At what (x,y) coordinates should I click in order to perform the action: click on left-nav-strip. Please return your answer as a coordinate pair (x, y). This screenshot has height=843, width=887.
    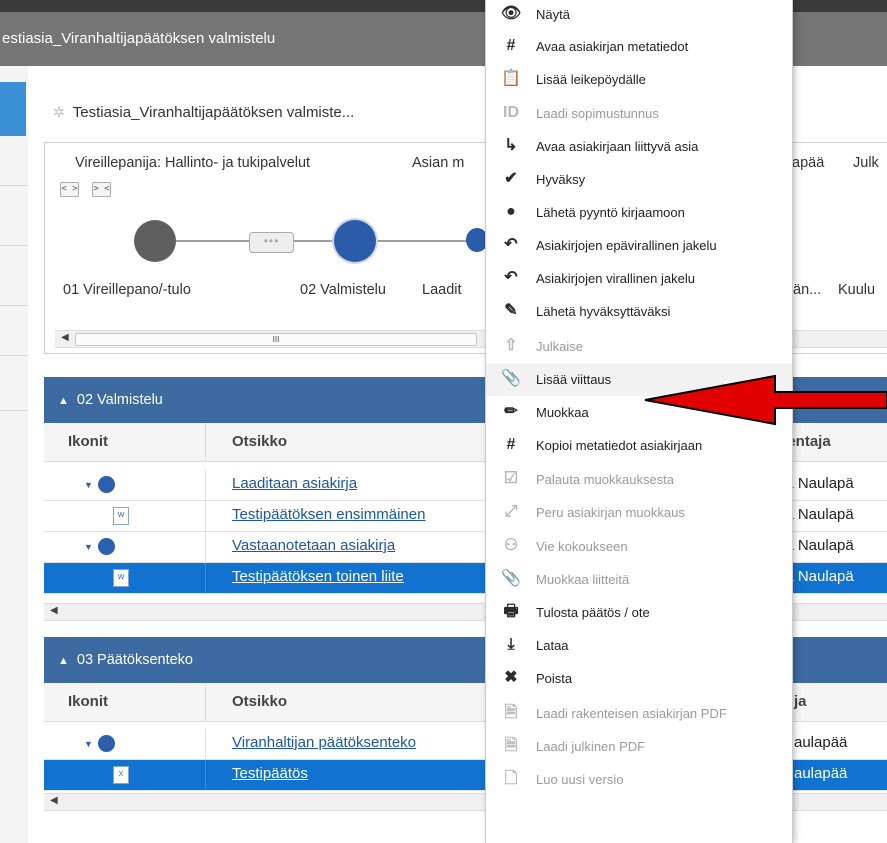
    Looking at the image, I should click on (14, 454).